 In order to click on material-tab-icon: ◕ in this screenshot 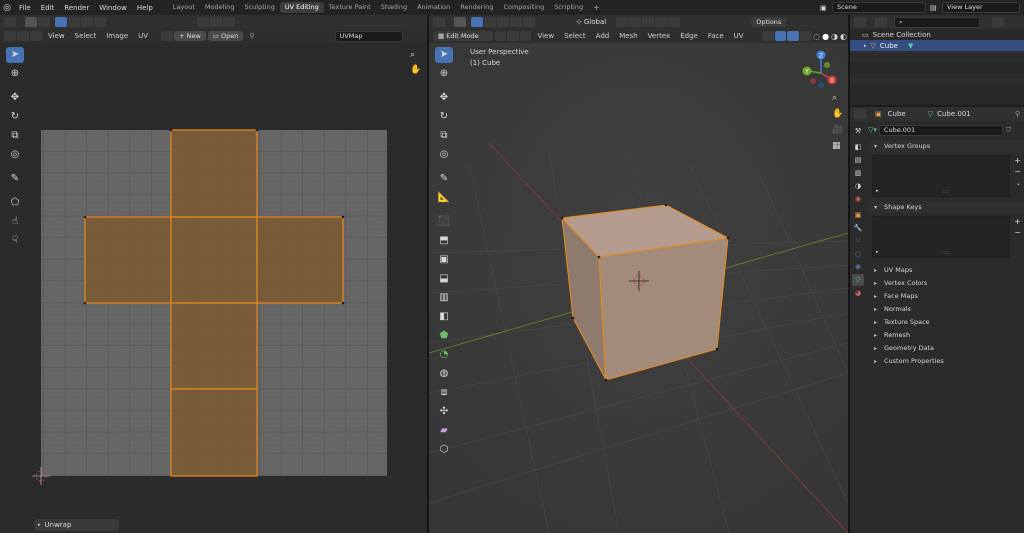, I will do `click(858, 293)`.